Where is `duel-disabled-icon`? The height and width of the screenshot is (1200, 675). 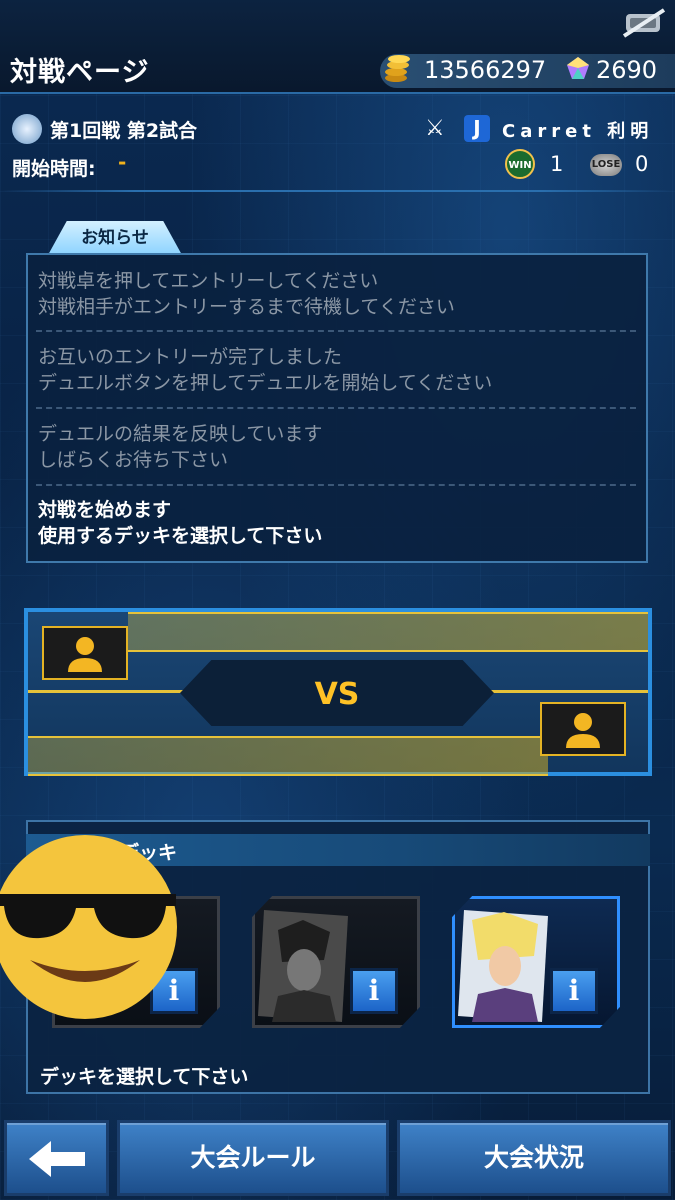
duel-disabled-icon is located at coordinates (644, 23).